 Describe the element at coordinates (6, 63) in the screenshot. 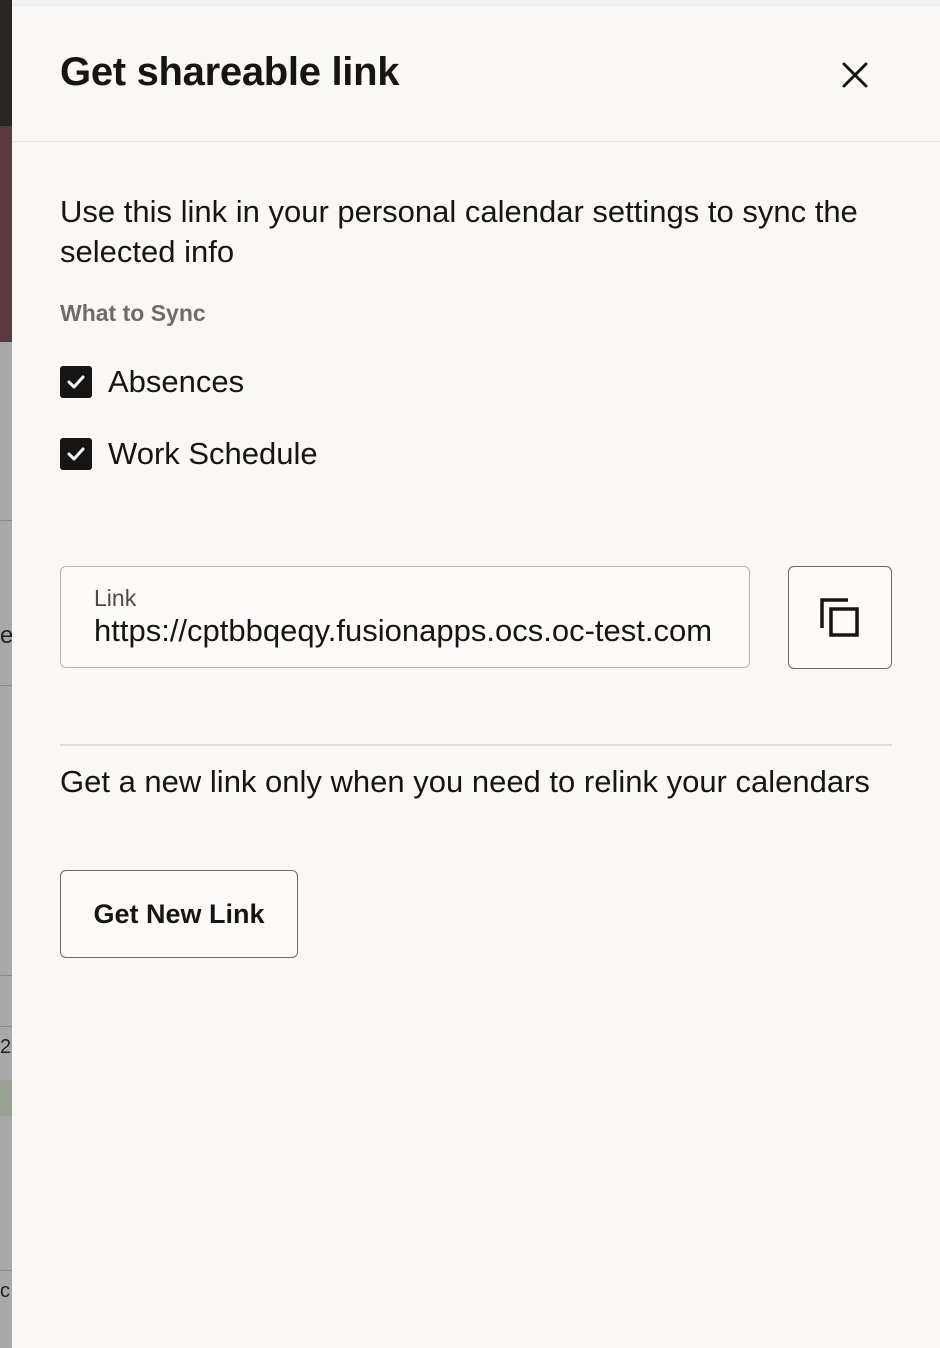

I see `background-header` at that location.